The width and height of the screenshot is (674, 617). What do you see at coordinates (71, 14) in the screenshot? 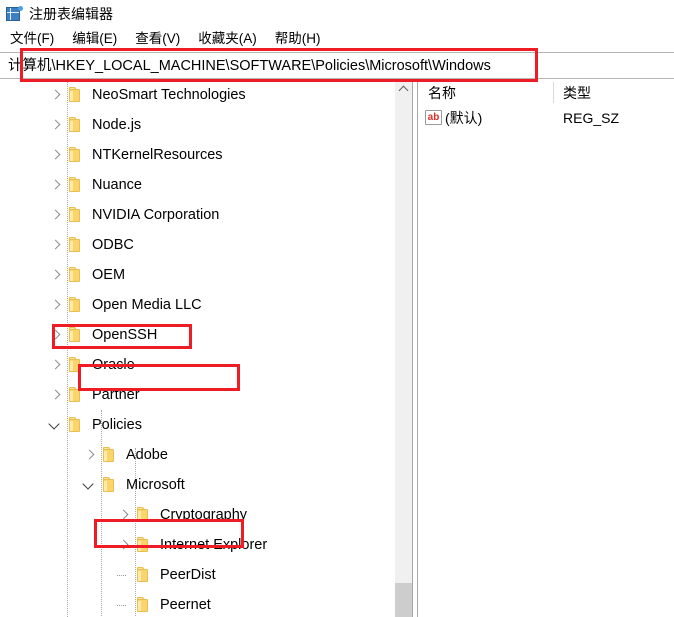
I see `window-title: 注册表编辑器` at bounding box center [71, 14].